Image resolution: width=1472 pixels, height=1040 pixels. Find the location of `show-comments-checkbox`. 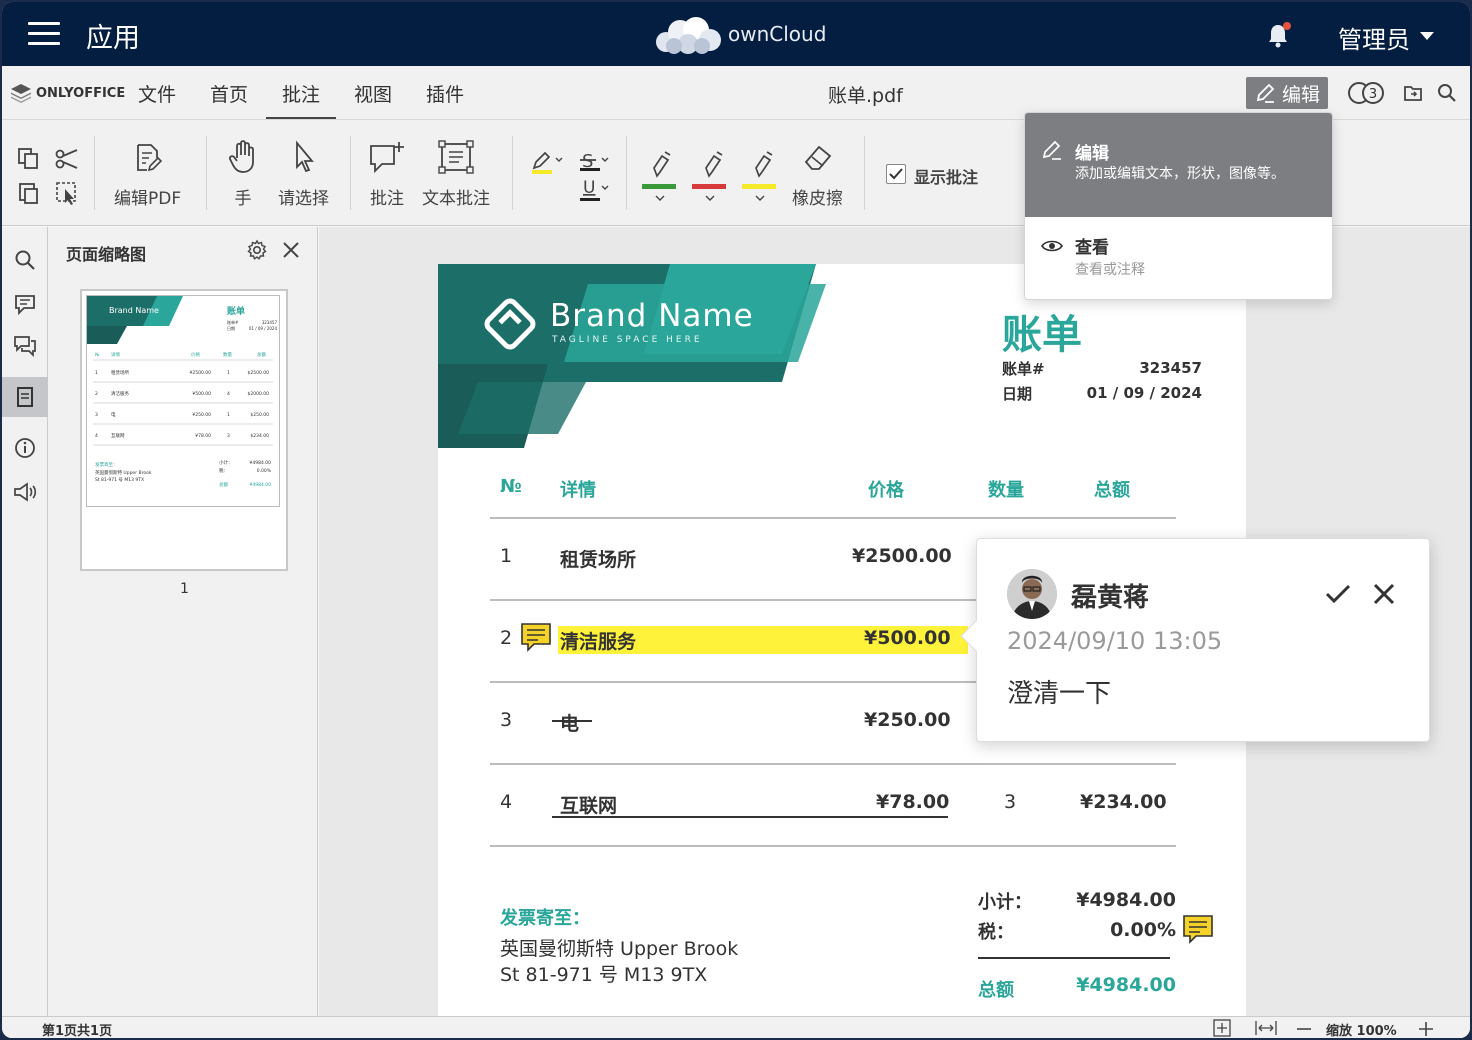

show-comments-checkbox is located at coordinates (896, 174).